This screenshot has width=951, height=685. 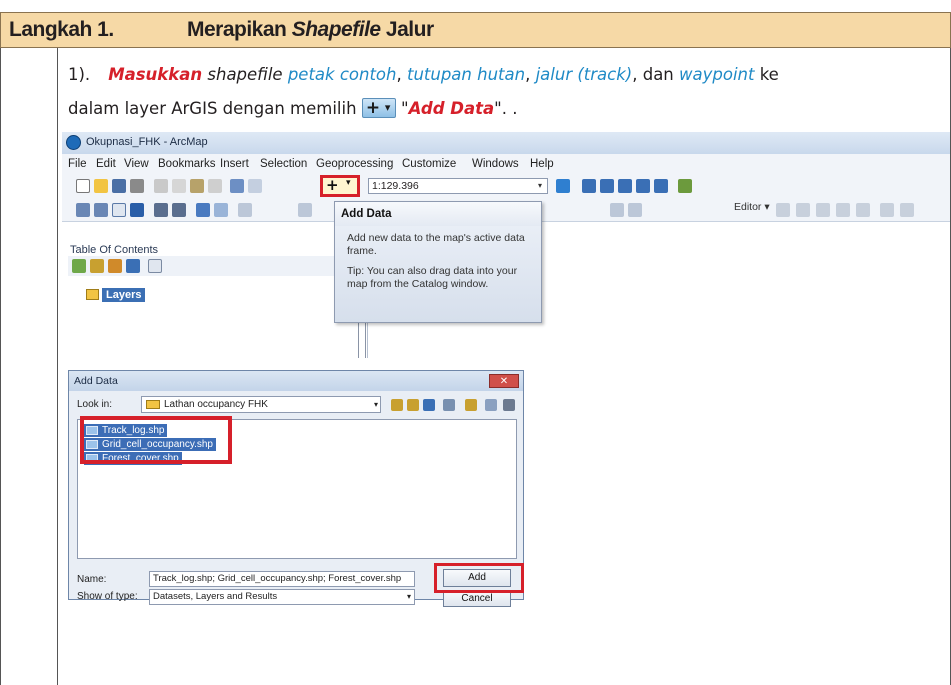 What do you see at coordinates (147, 142) in the screenshot?
I see `arcmap-window-title: Okupnasi_FHK - ArcMap` at bounding box center [147, 142].